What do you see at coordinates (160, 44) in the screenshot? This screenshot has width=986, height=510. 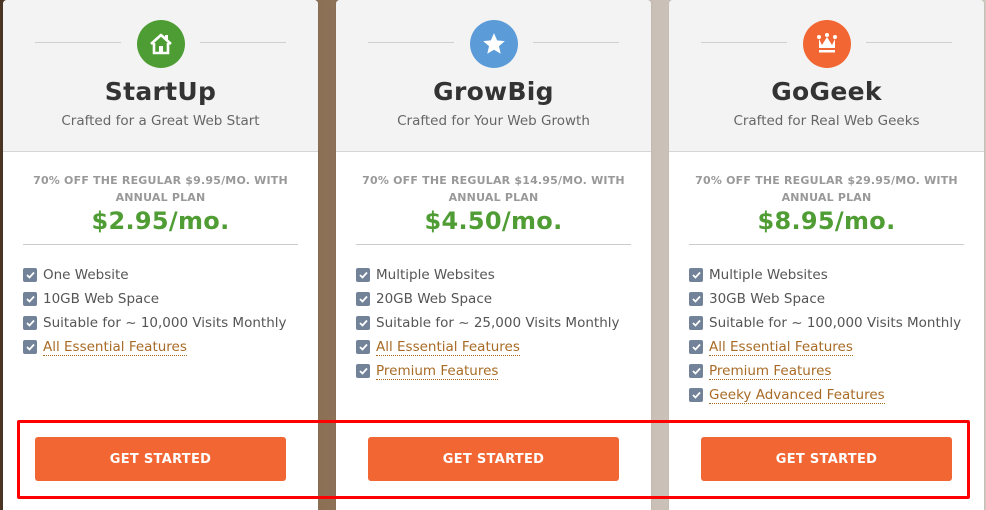 I see `house-icon` at bounding box center [160, 44].